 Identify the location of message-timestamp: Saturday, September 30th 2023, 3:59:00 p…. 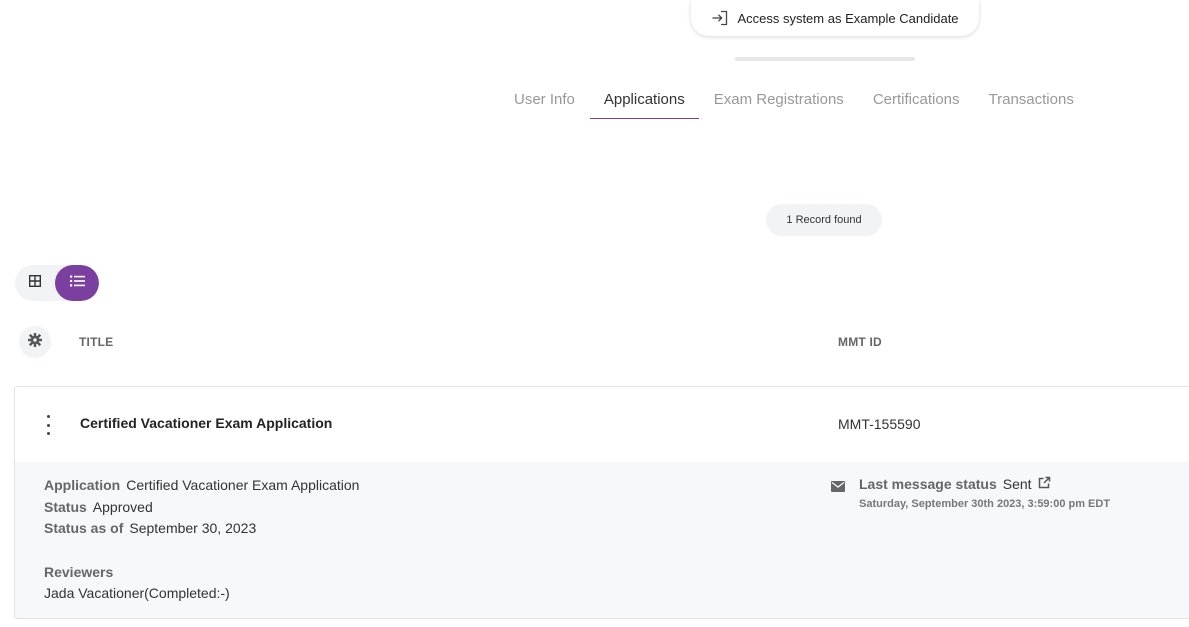
(985, 504).